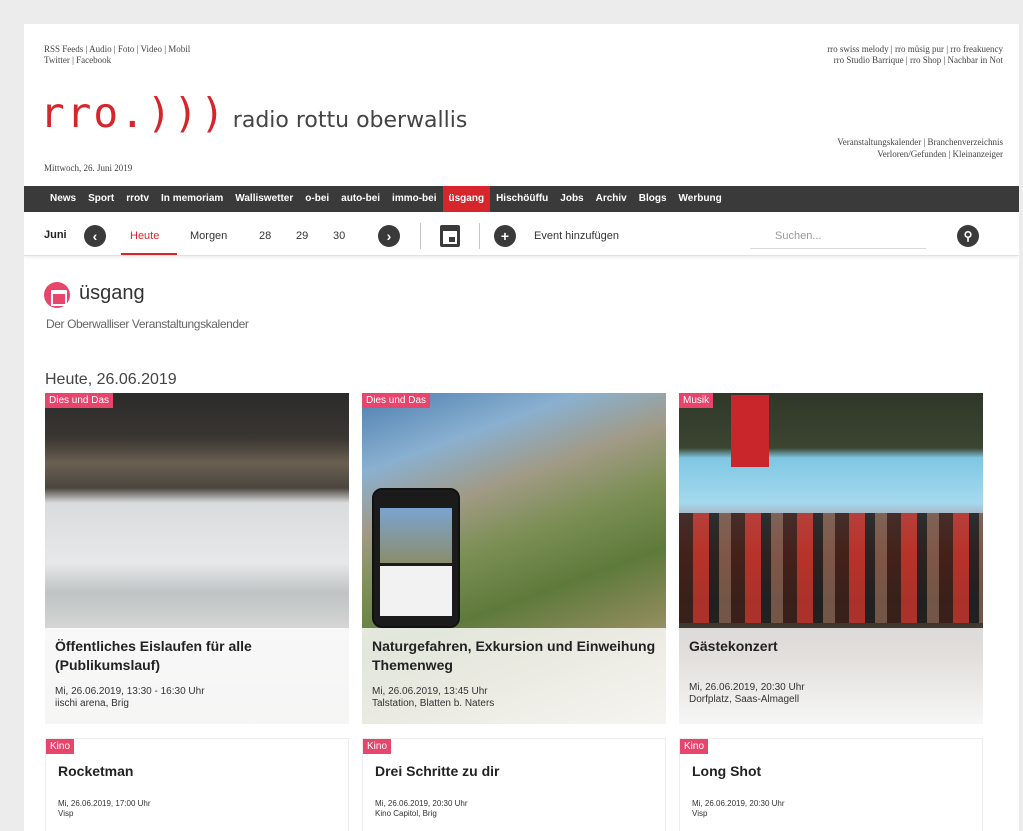 This screenshot has height=831, width=1023. Describe the element at coordinates (744, 699) in the screenshot. I see `event-location: Dorfplatz, Saas-Almagell` at that location.